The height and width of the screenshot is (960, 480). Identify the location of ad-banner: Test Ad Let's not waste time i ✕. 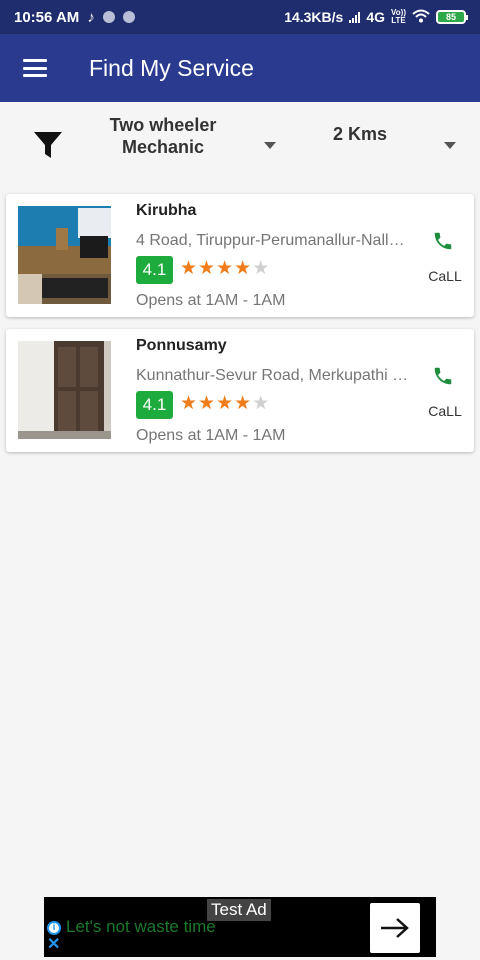
(240, 927).